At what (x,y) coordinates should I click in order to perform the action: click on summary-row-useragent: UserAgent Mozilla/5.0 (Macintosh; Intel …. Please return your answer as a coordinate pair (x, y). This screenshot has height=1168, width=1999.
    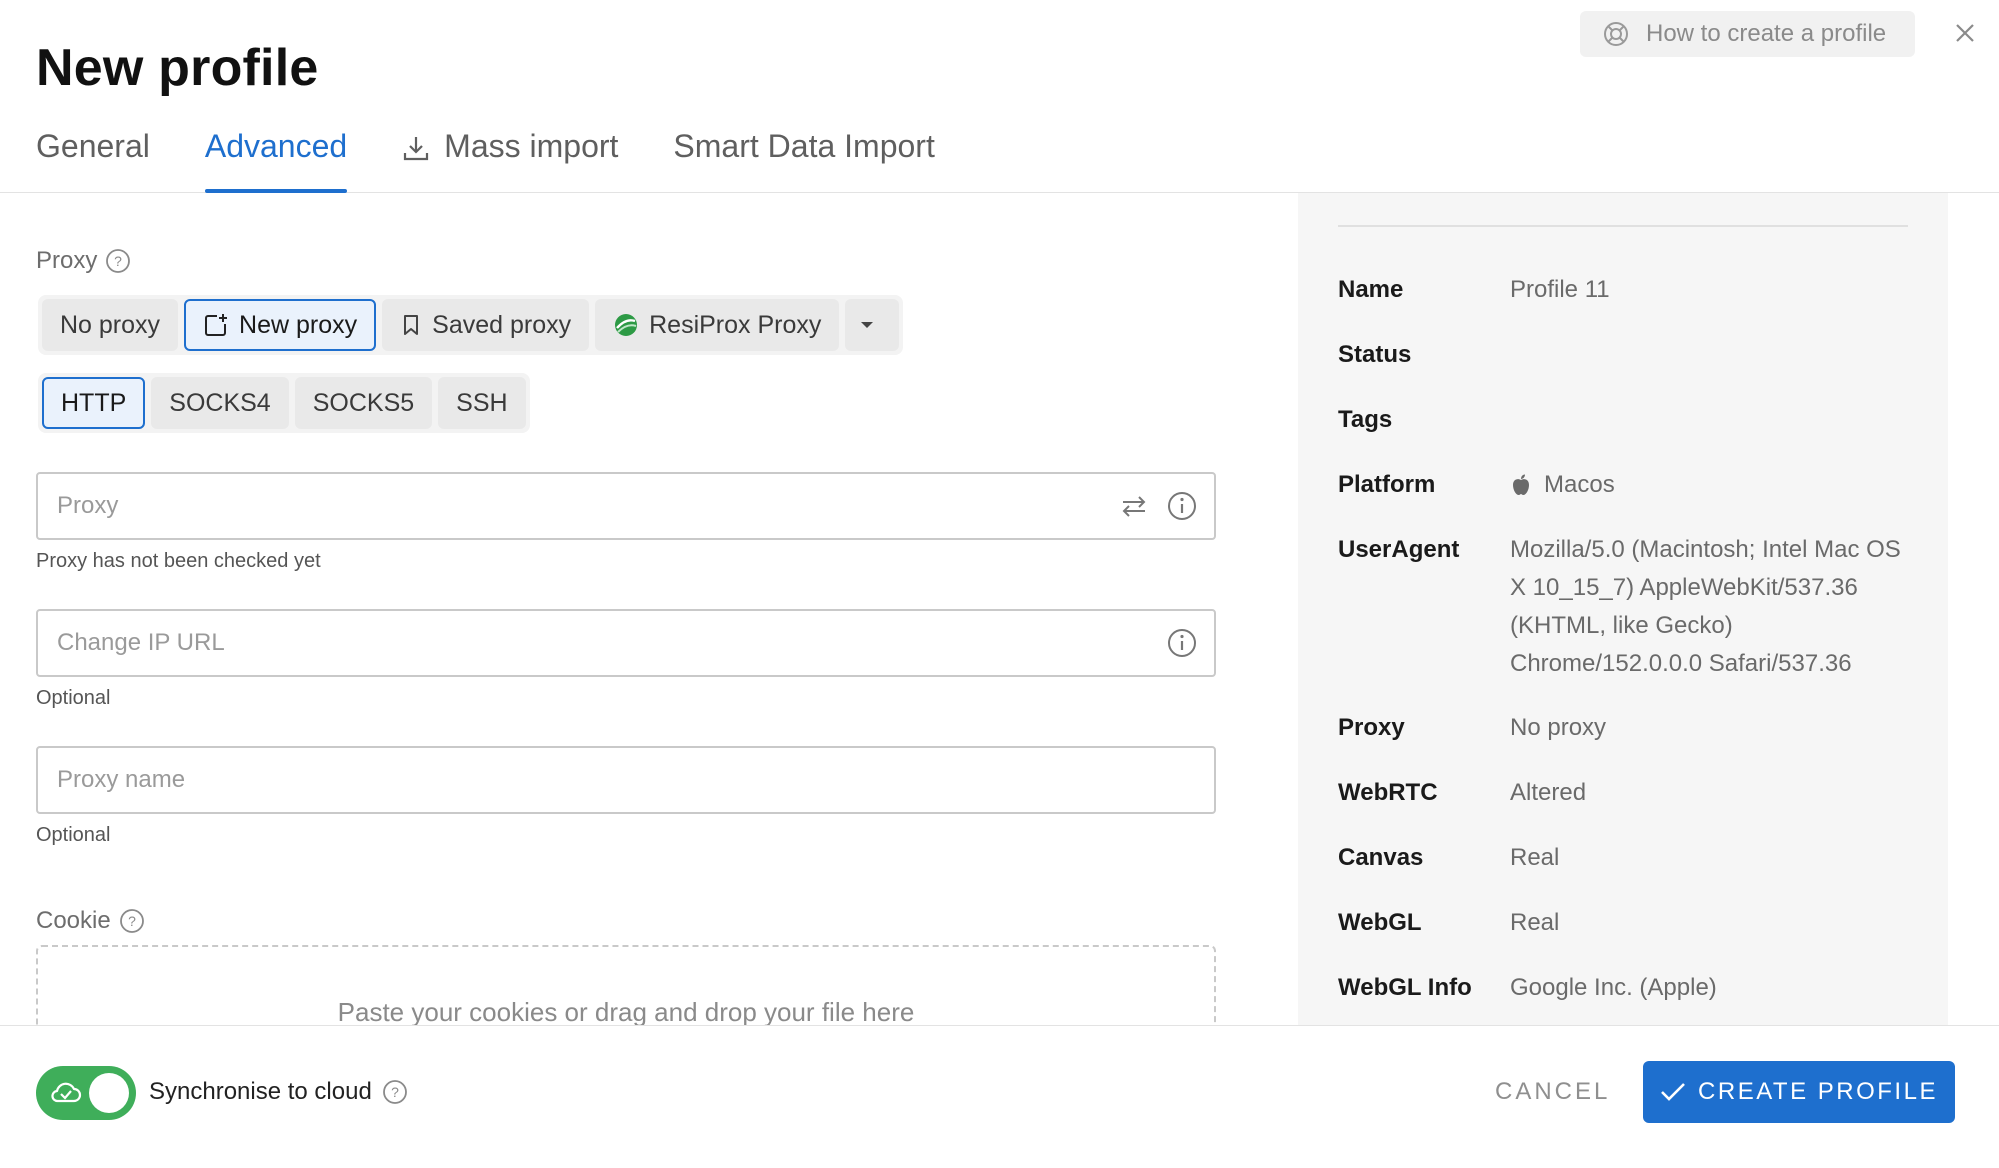
    Looking at the image, I should click on (1624, 607).